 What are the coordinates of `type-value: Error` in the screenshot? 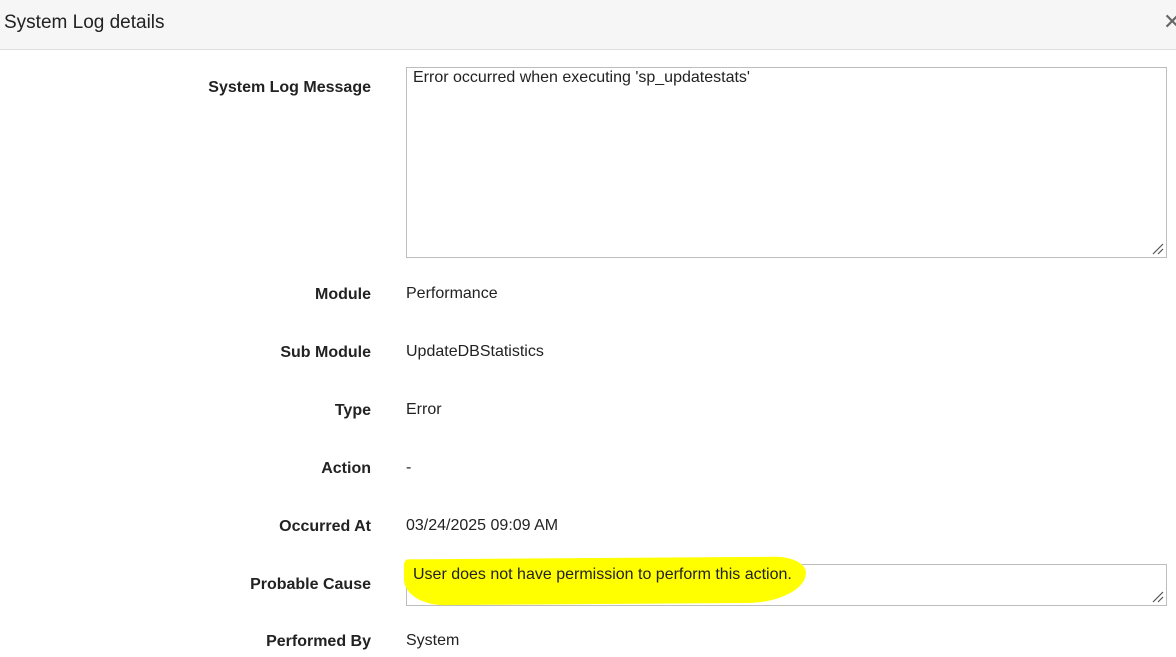 It's located at (424, 409).